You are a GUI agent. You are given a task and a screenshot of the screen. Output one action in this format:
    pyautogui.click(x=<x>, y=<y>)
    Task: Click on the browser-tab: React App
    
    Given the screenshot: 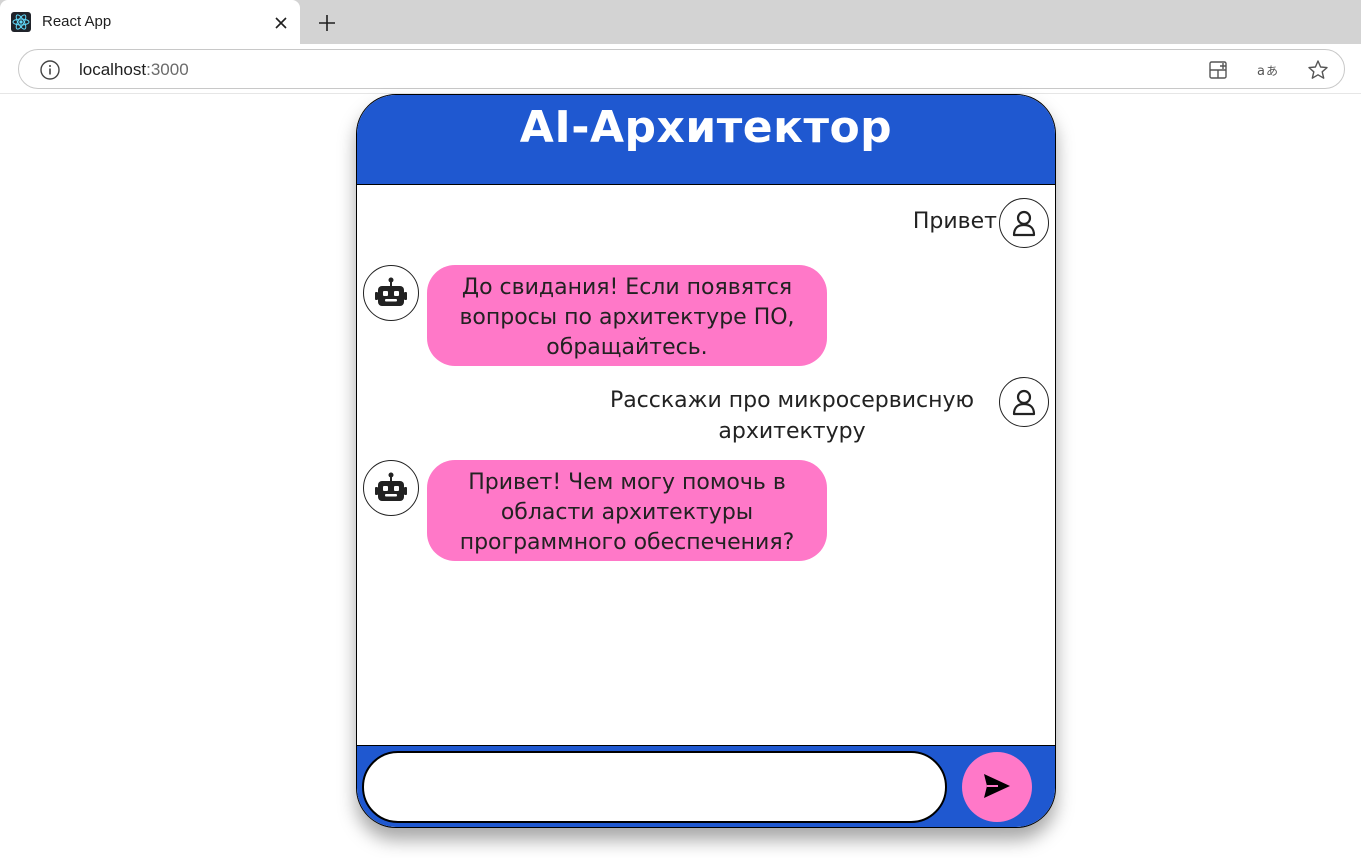 What is the action you would take?
    pyautogui.click(x=150, y=22)
    